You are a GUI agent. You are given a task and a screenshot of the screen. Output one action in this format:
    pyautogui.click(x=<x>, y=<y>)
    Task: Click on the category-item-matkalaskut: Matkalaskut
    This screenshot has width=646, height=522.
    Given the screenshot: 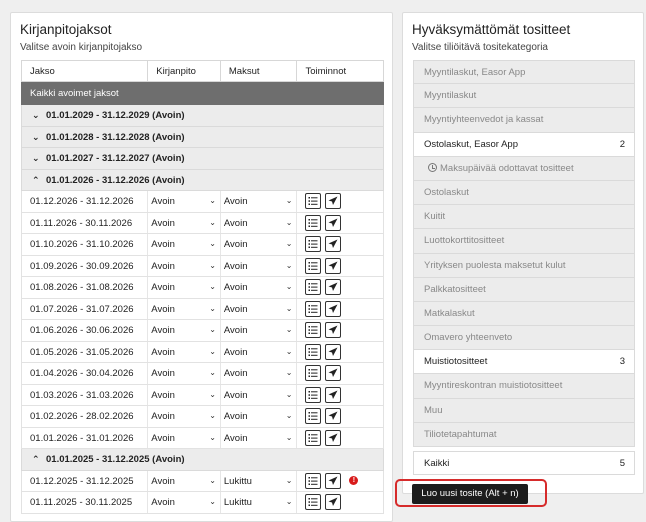 What is the action you would take?
    pyautogui.click(x=524, y=314)
    